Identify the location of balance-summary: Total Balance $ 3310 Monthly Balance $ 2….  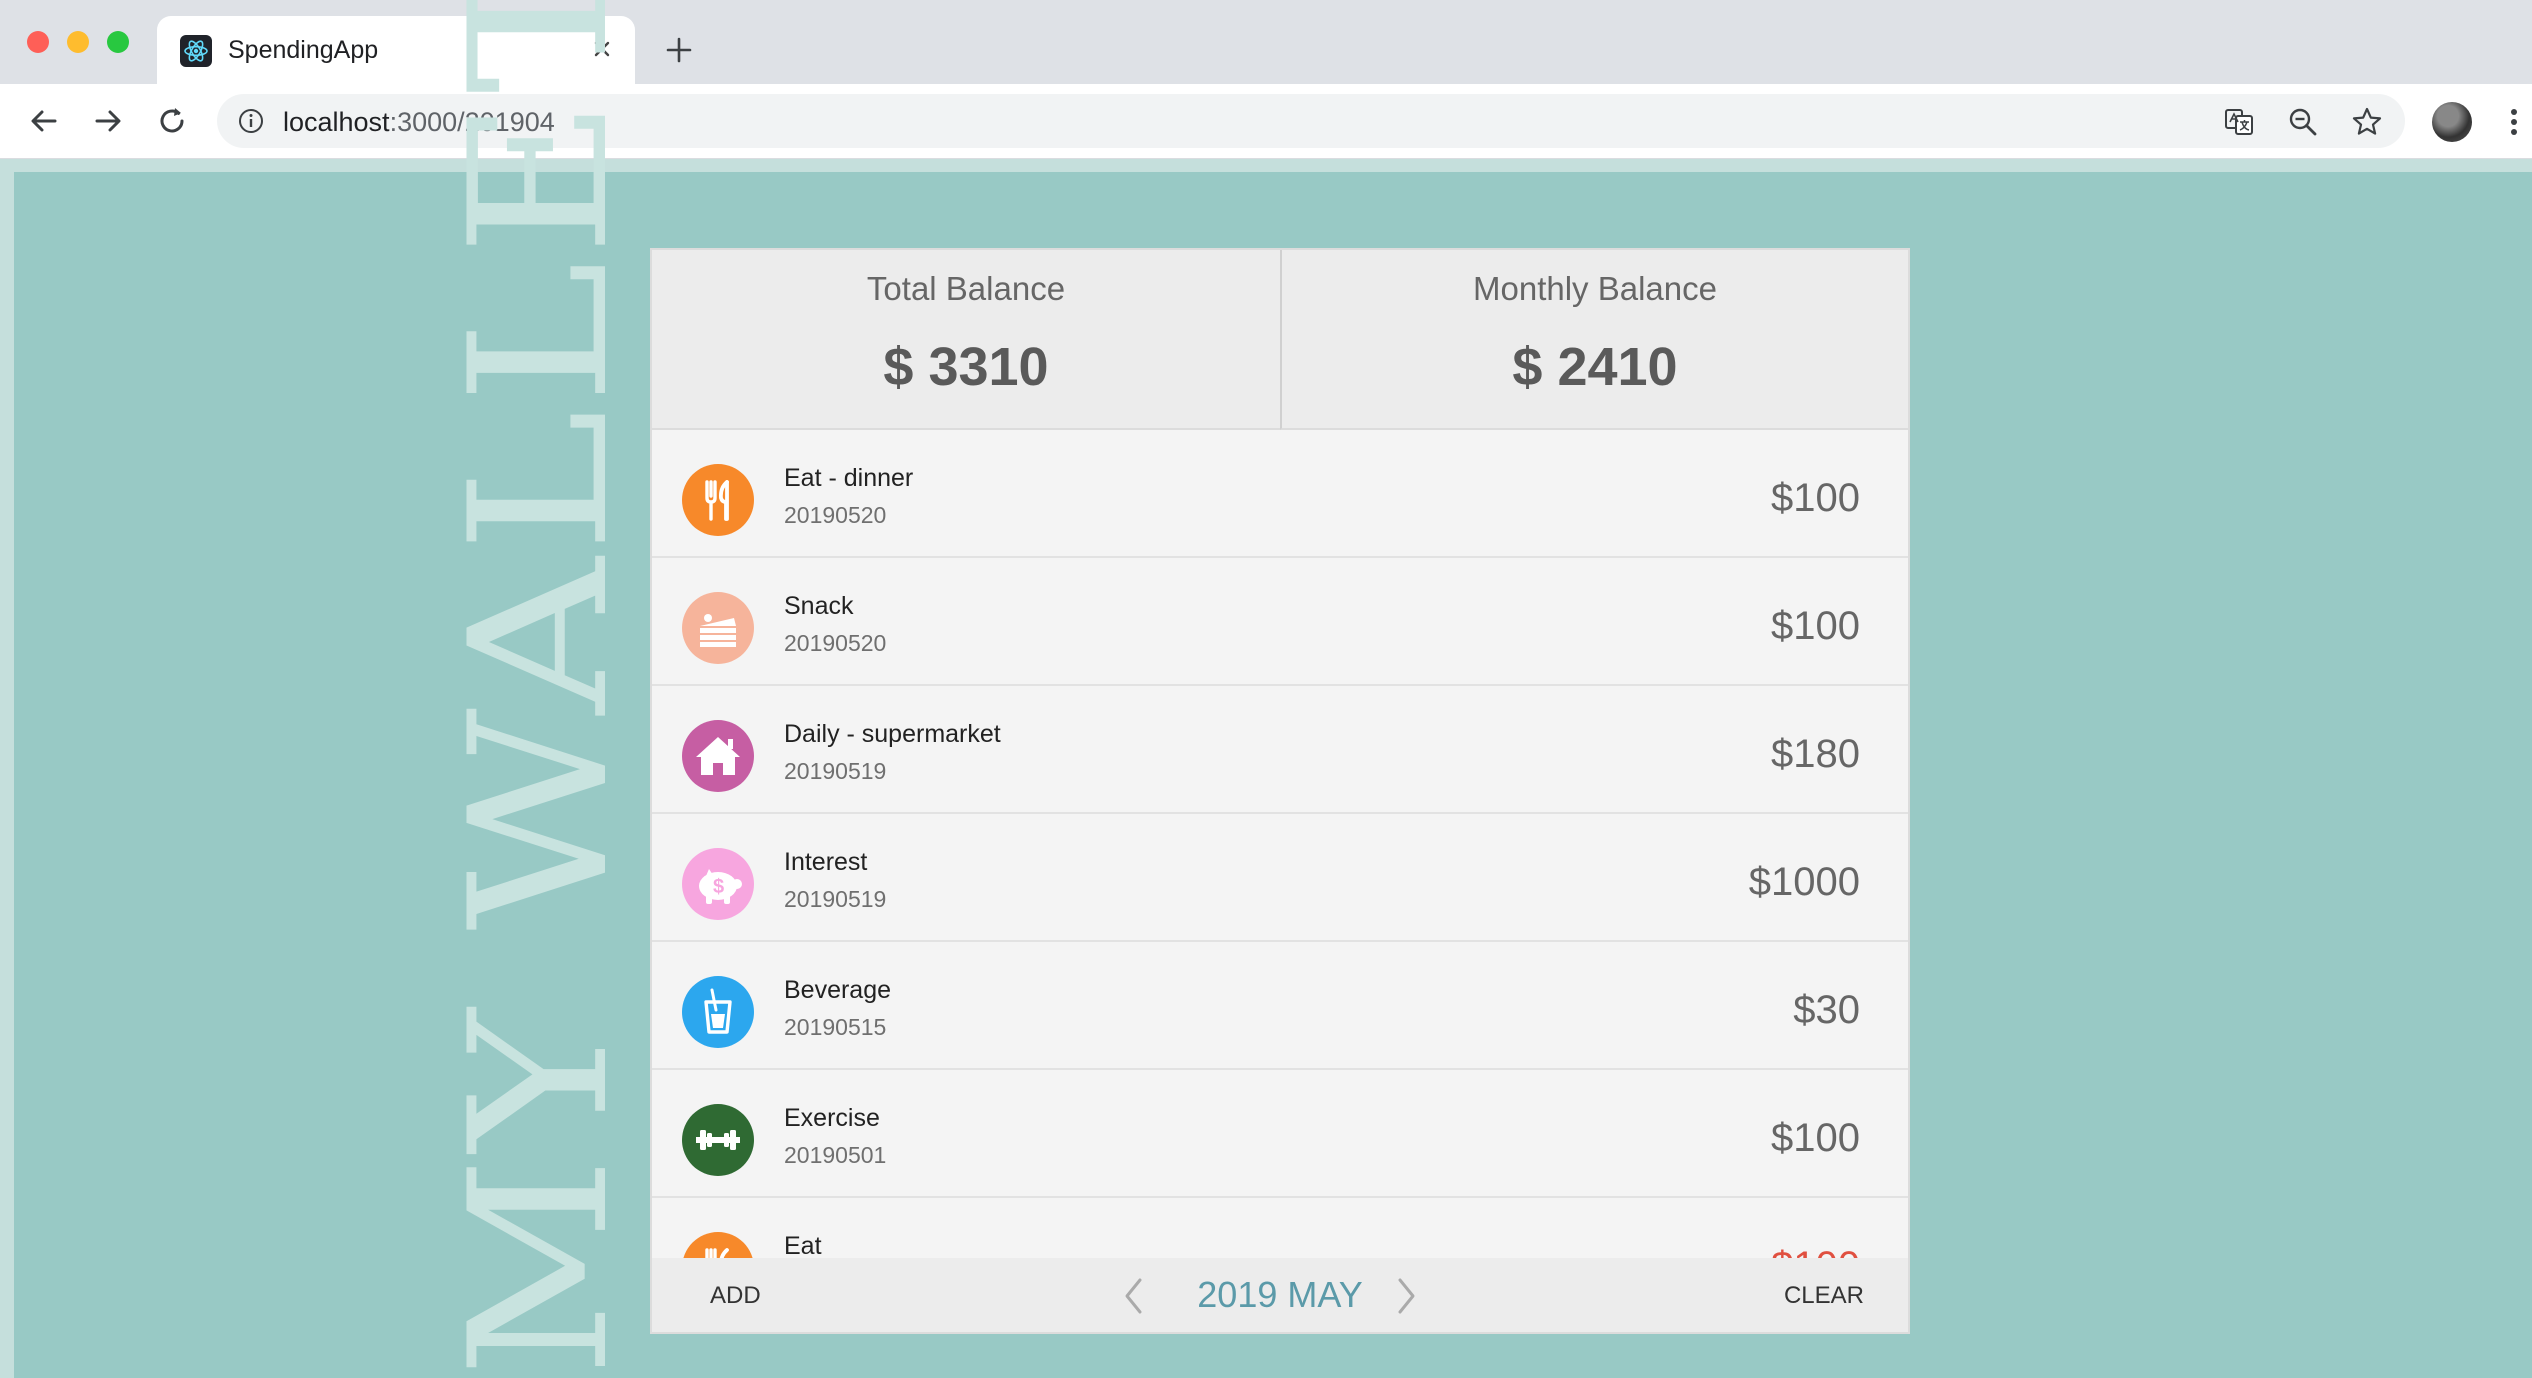
(1280, 340).